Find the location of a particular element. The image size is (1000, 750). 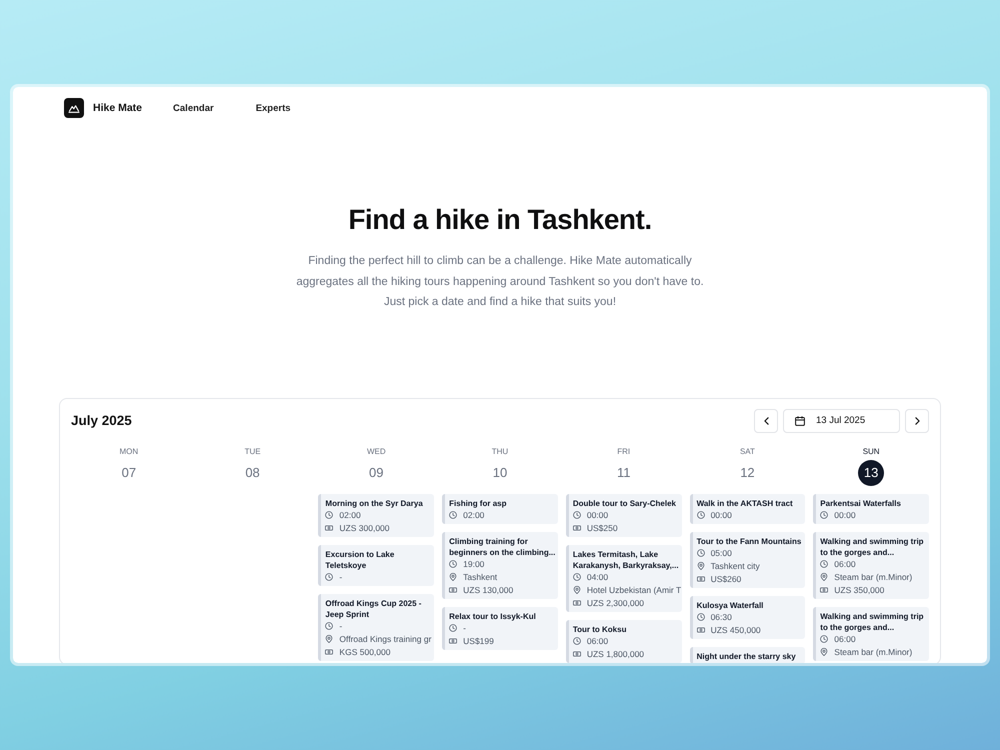

nav-link: Calendar is located at coordinates (193, 108).